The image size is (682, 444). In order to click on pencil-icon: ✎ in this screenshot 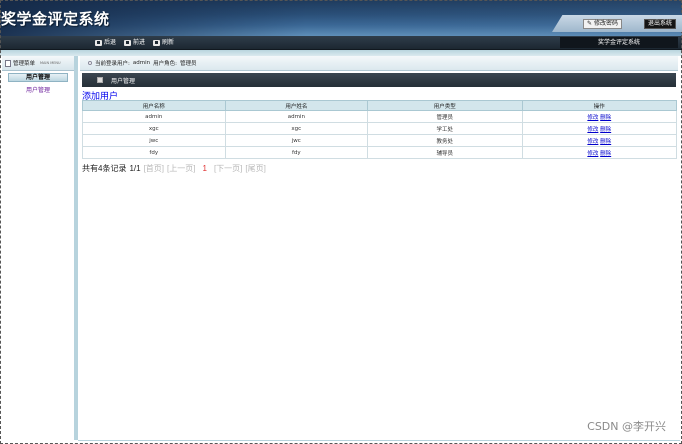, I will do `click(589, 23)`.